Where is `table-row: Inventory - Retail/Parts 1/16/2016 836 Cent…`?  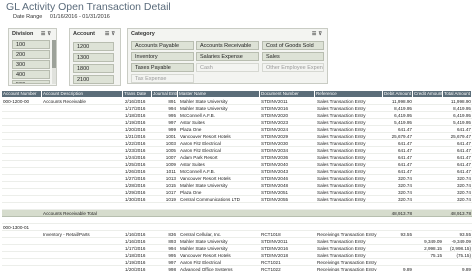 table-row: Inventory - Retail/Parts 1/16/2016 836 Cent… is located at coordinates (237, 234).